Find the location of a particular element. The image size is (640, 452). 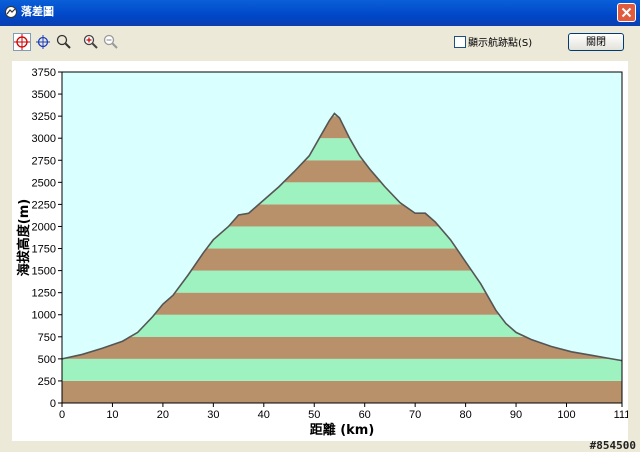

show-nodes-option: 顯示航跡點(S) is located at coordinates (493, 43).